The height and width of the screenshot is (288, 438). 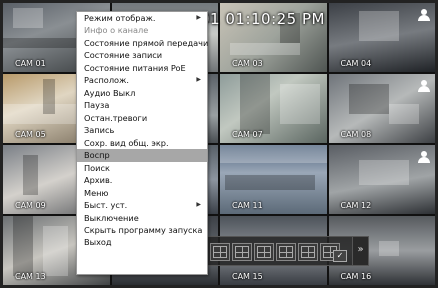 What do you see at coordinates (97, 155) in the screenshot?
I see `menu-item-label: Воспр` at bounding box center [97, 155].